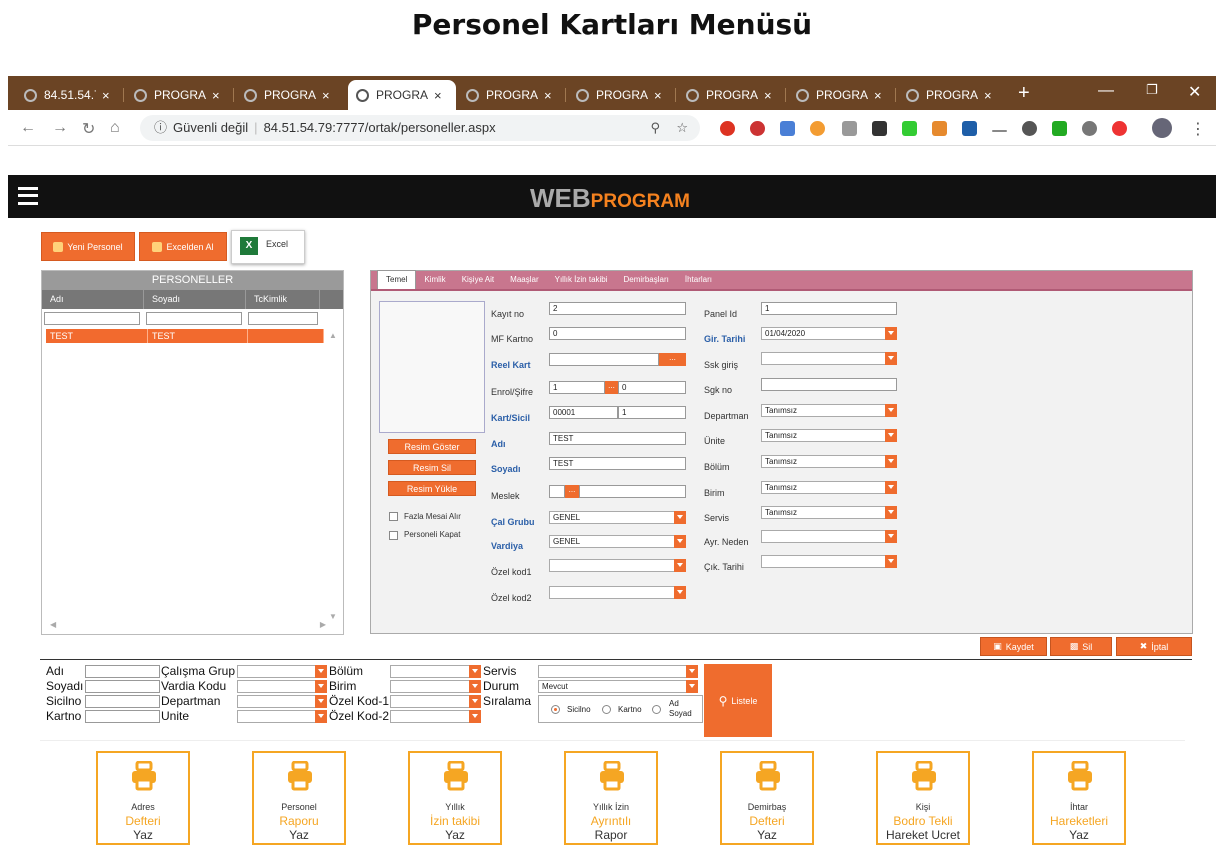 The image size is (1224, 857). I want to click on bolum-select: Tanımsız, so click(829, 461).